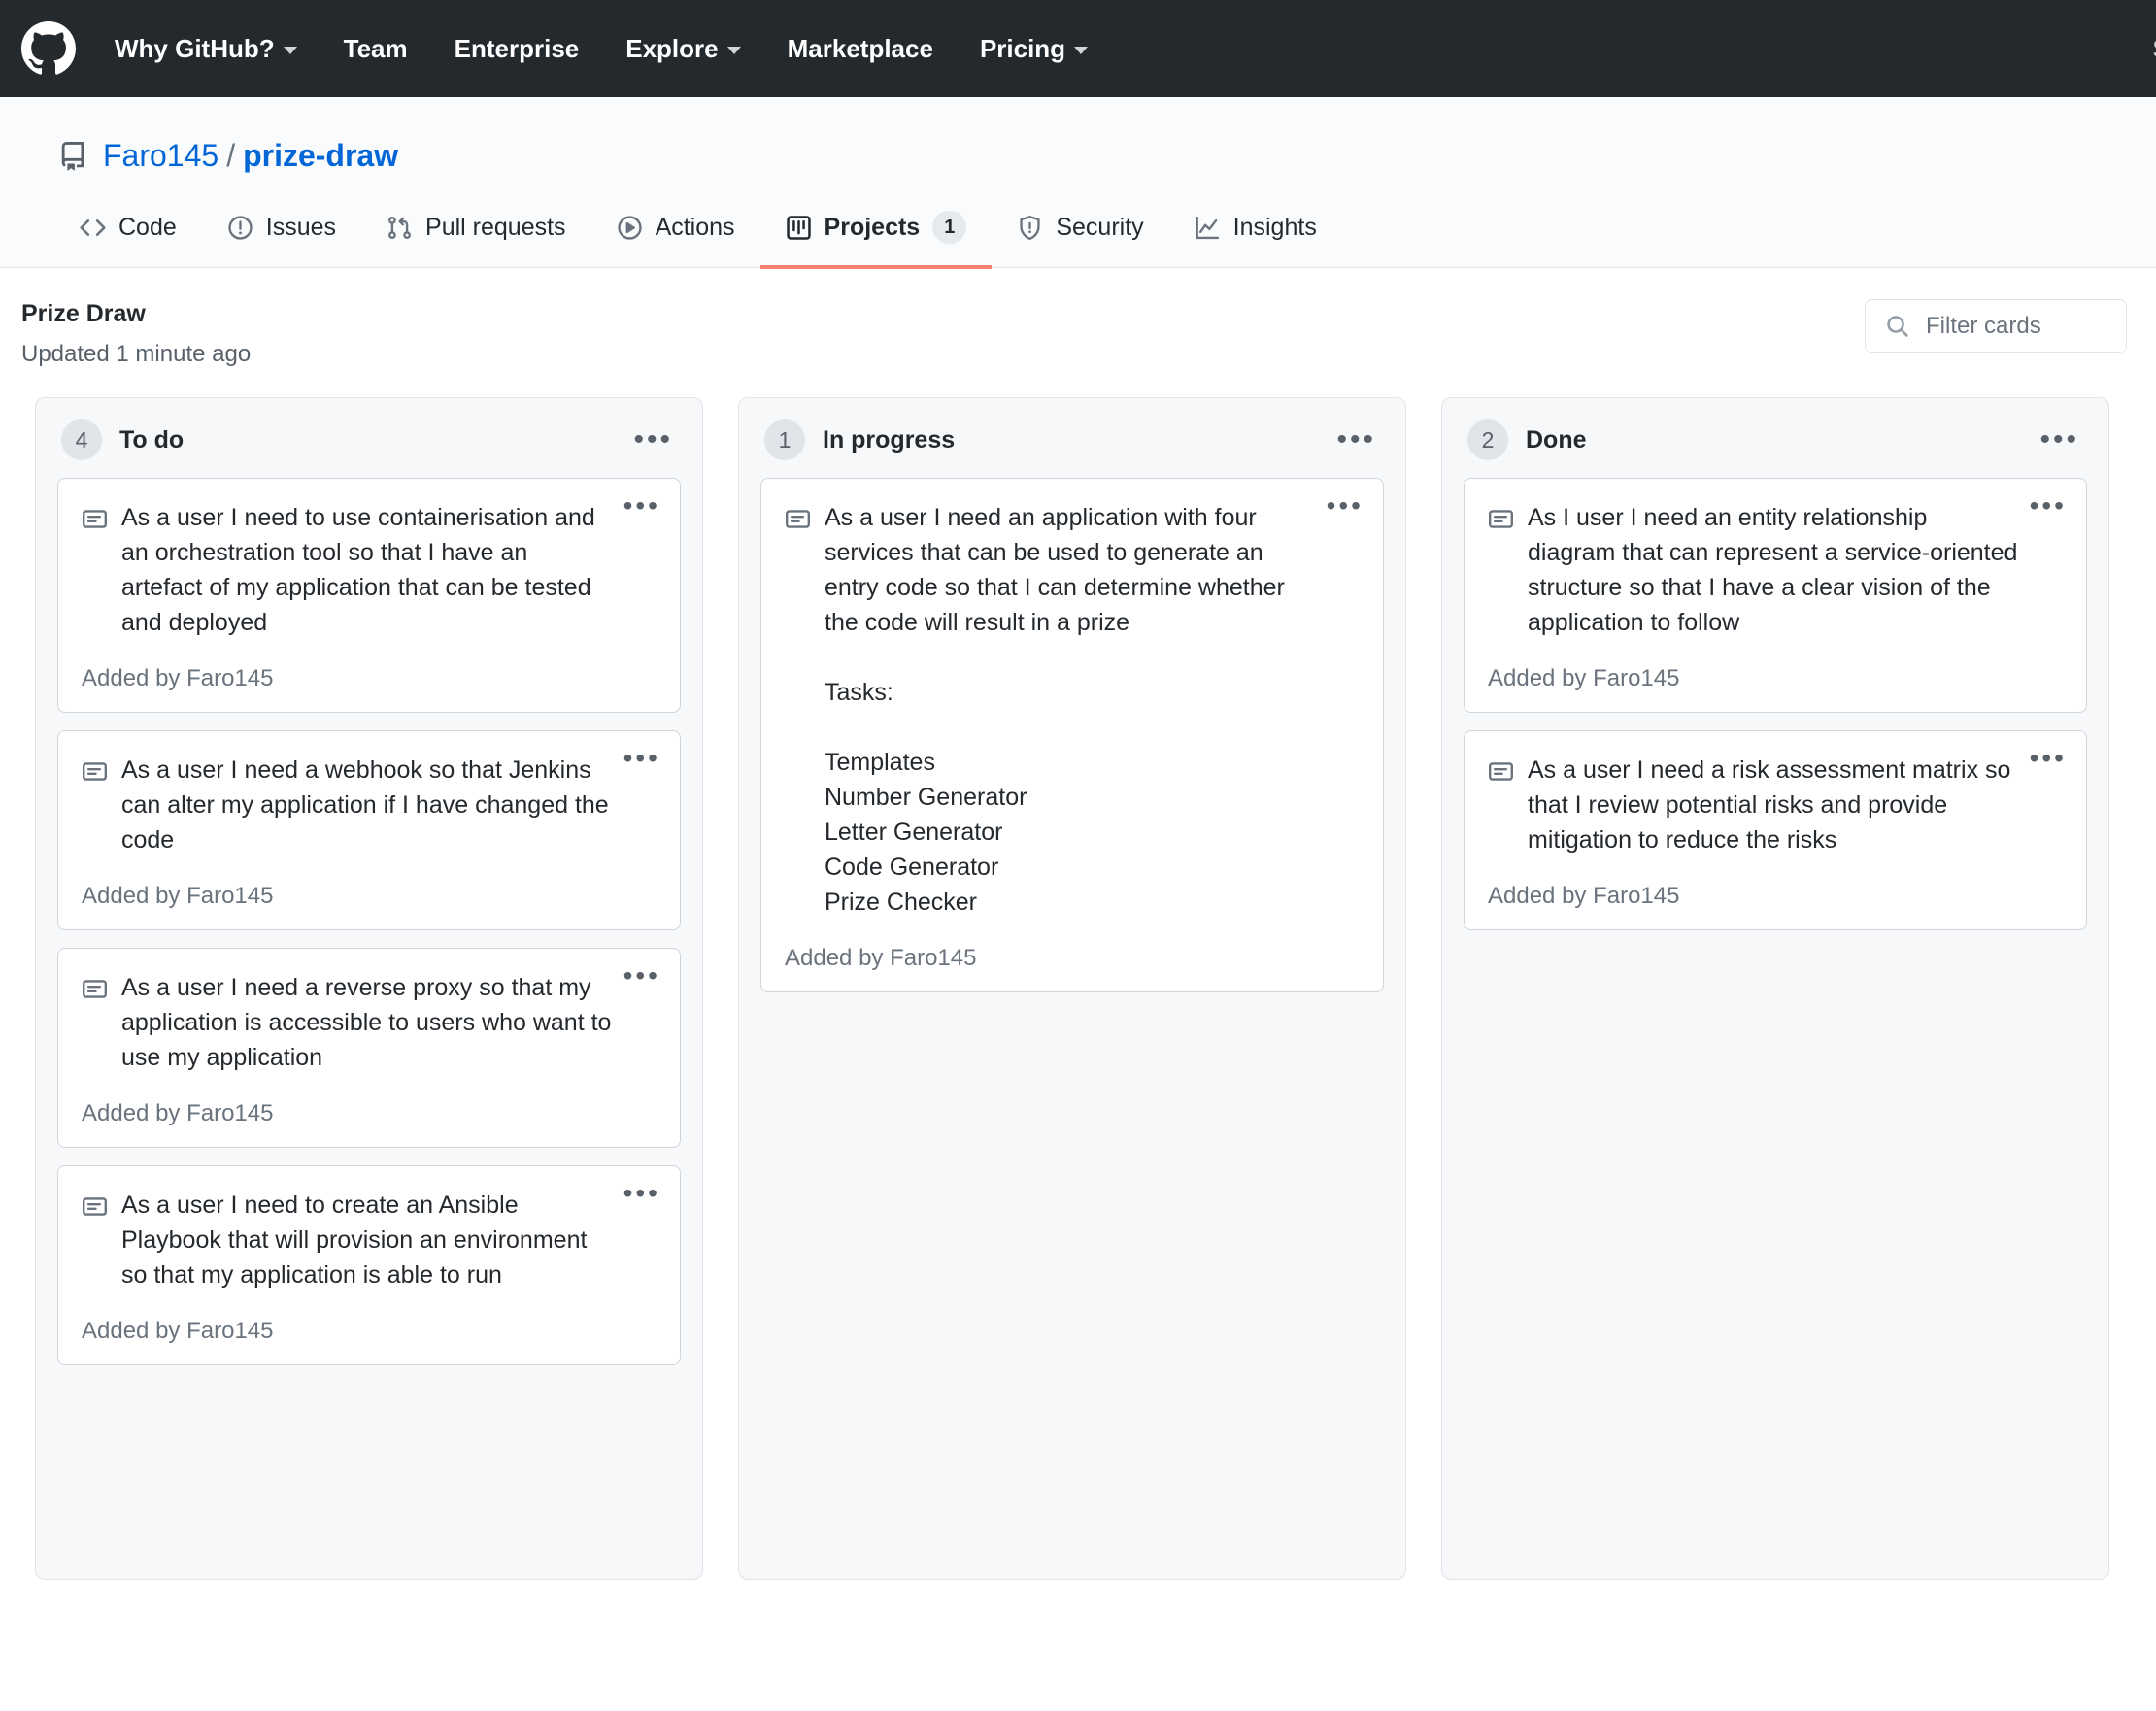 This screenshot has width=2156, height=1711. I want to click on global-nav-label: Enterprise, so click(517, 48).